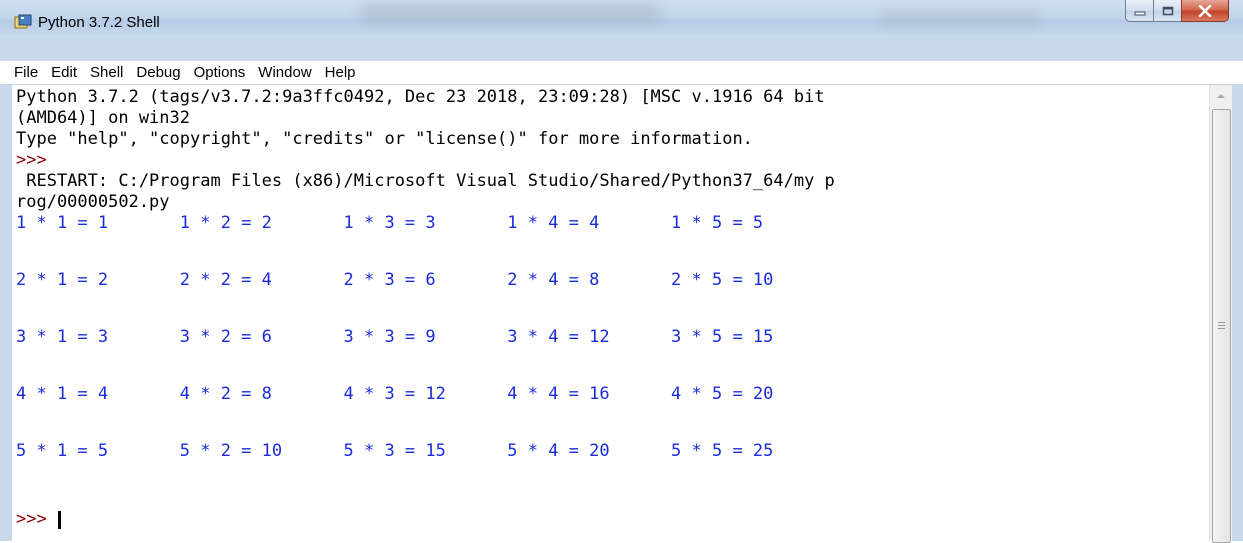 The height and width of the screenshot is (543, 1243). What do you see at coordinates (340, 72) in the screenshot?
I see `menu-help: Help` at bounding box center [340, 72].